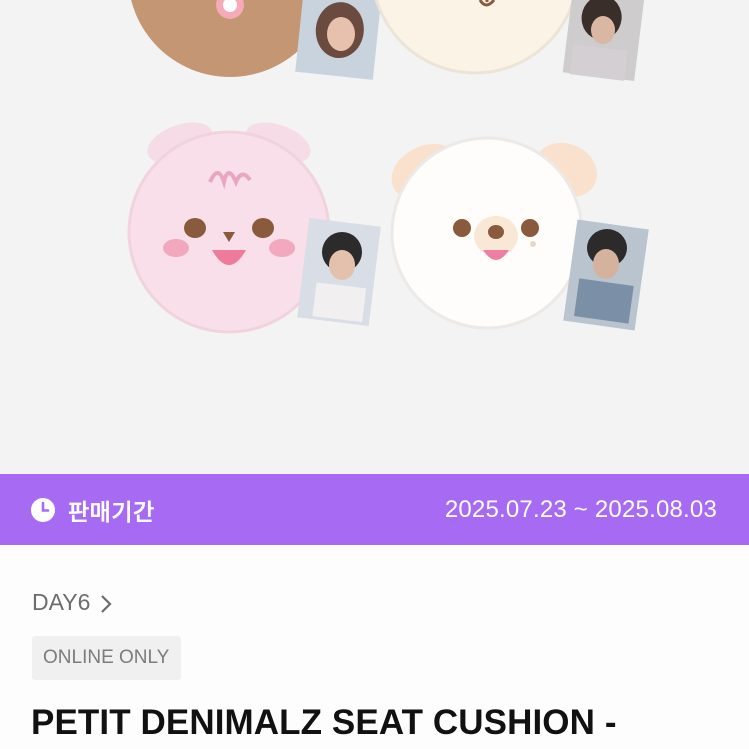  I want to click on clock-icon, so click(43, 510).